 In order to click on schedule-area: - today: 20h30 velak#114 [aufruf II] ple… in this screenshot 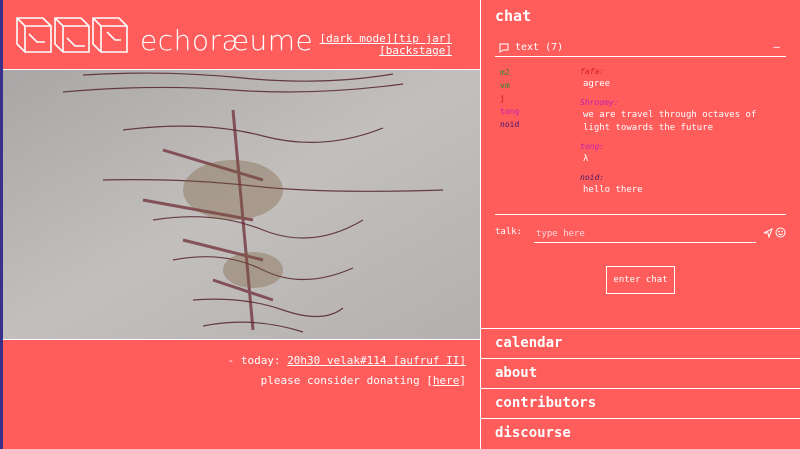, I will do `click(241, 363)`.